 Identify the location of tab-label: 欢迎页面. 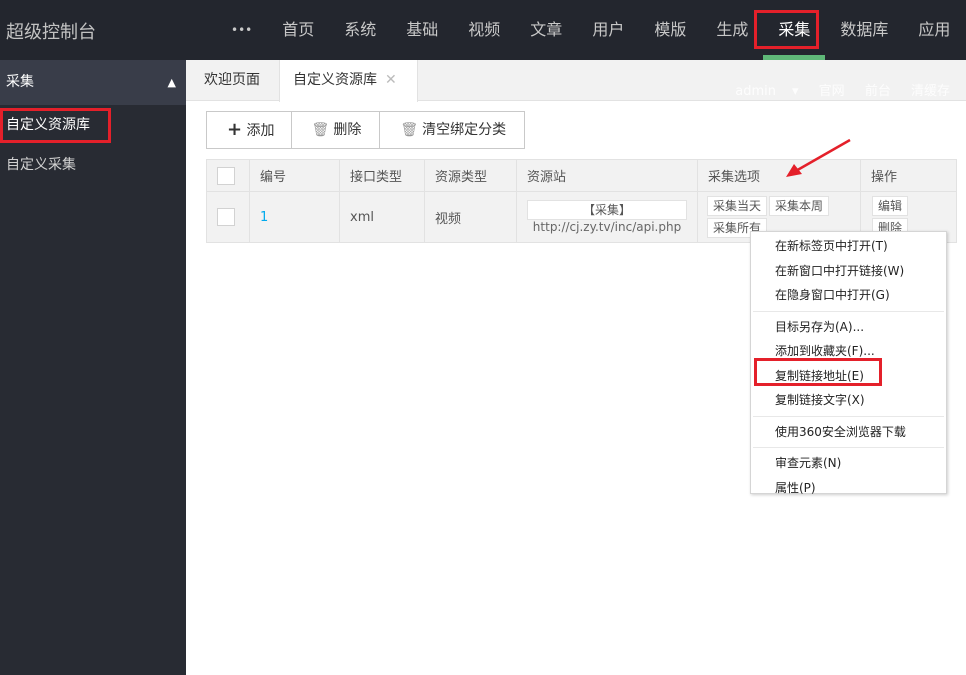
(232, 80).